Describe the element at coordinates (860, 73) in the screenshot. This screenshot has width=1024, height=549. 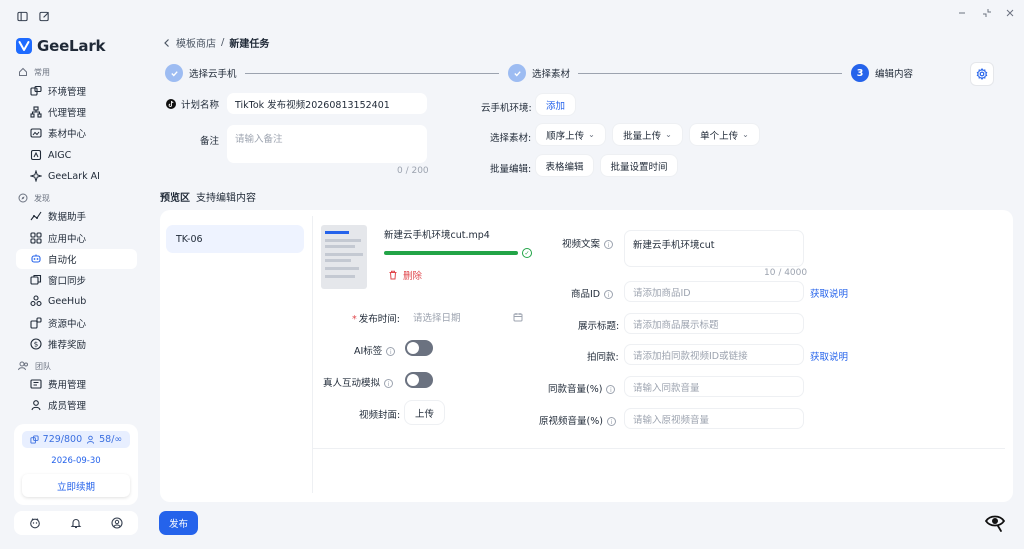
I see `step-number: 3` at that location.